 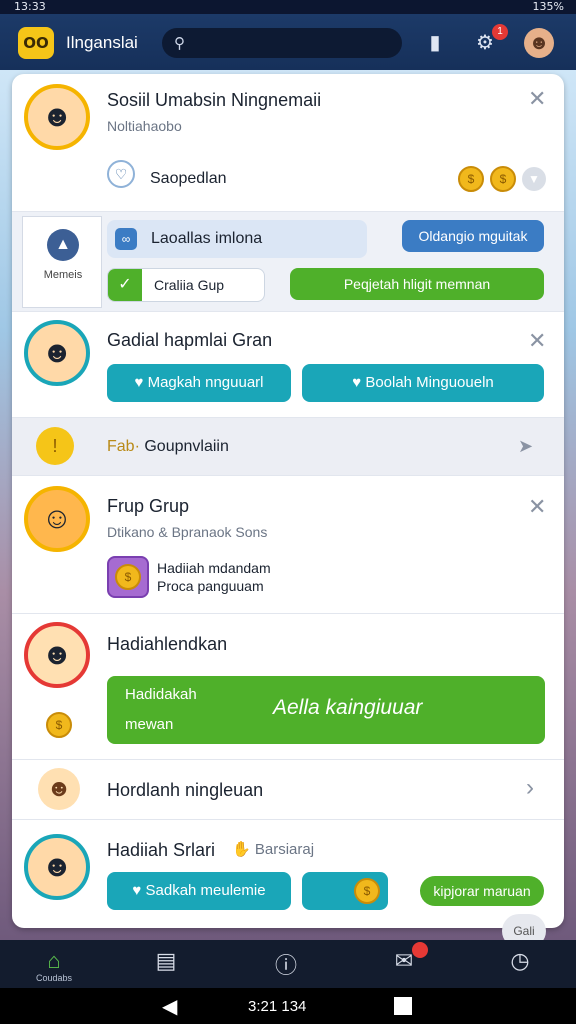 I want to click on system-center-text: 3:21 134, so click(x=277, y=1006).